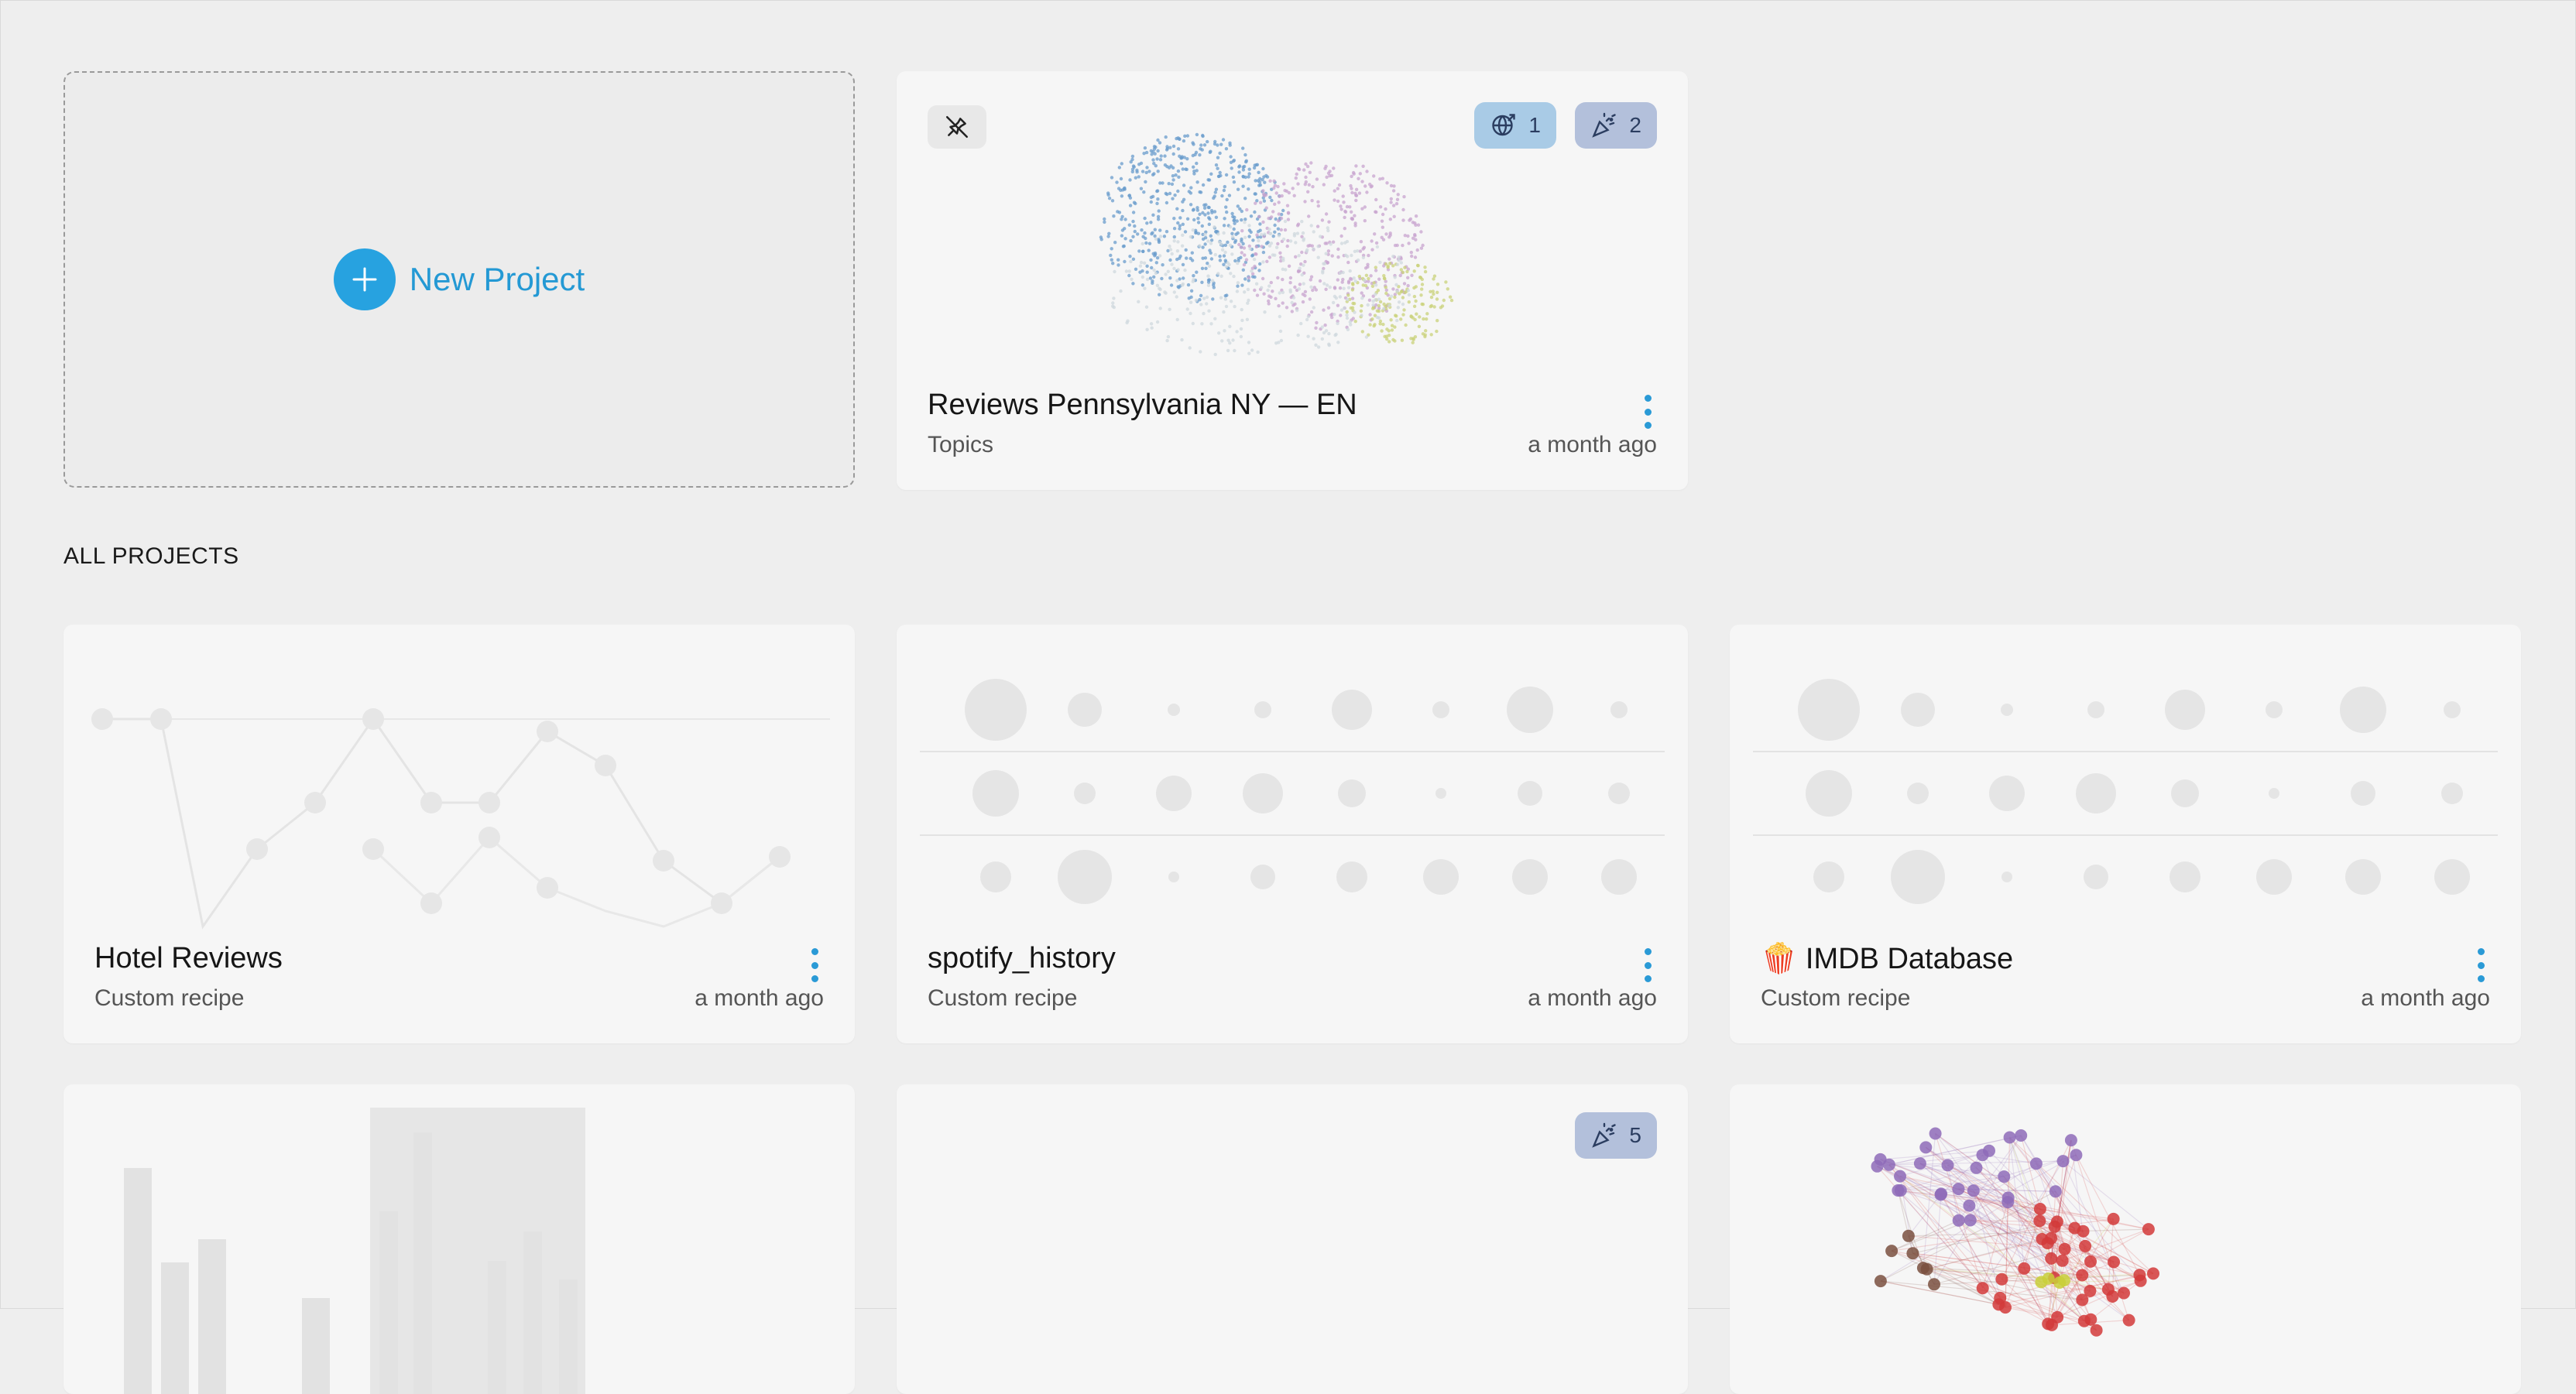 This screenshot has height=1394, width=2576. What do you see at coordinates (1779, 959) in the screenshot?
I see `popcorn-icon: 🍿` at bounding box center [1779, 959].